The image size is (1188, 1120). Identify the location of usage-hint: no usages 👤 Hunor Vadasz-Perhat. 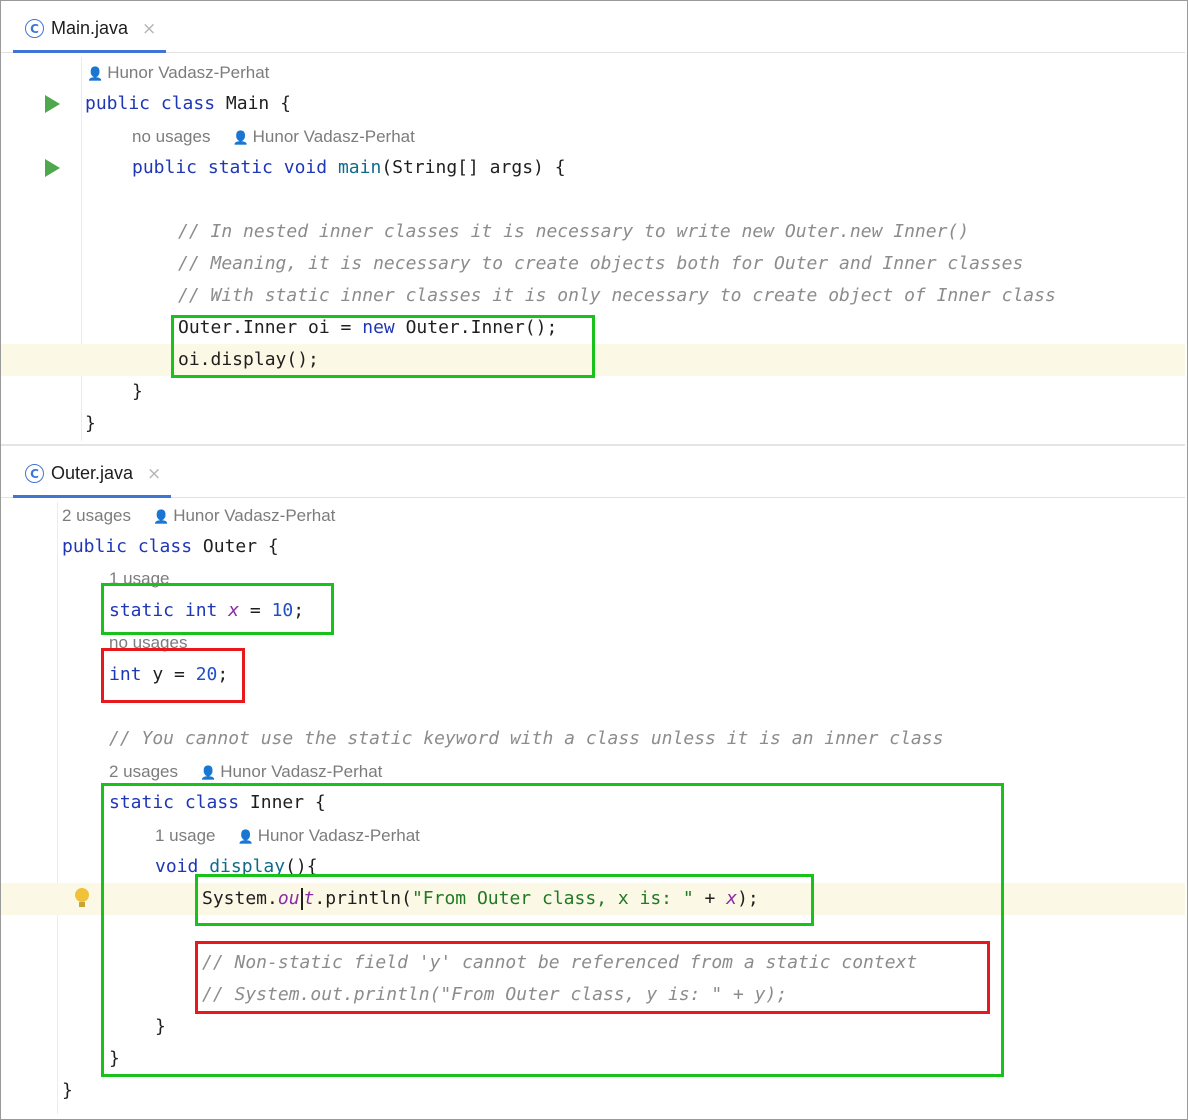
(593, 137).